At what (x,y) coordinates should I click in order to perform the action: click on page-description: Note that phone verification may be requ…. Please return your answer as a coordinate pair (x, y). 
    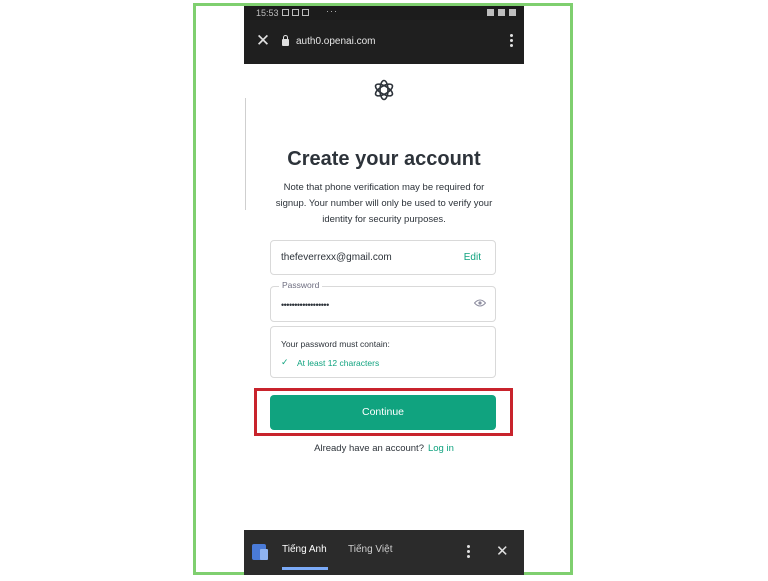
    Looking at the image, I should click on (384, 203).